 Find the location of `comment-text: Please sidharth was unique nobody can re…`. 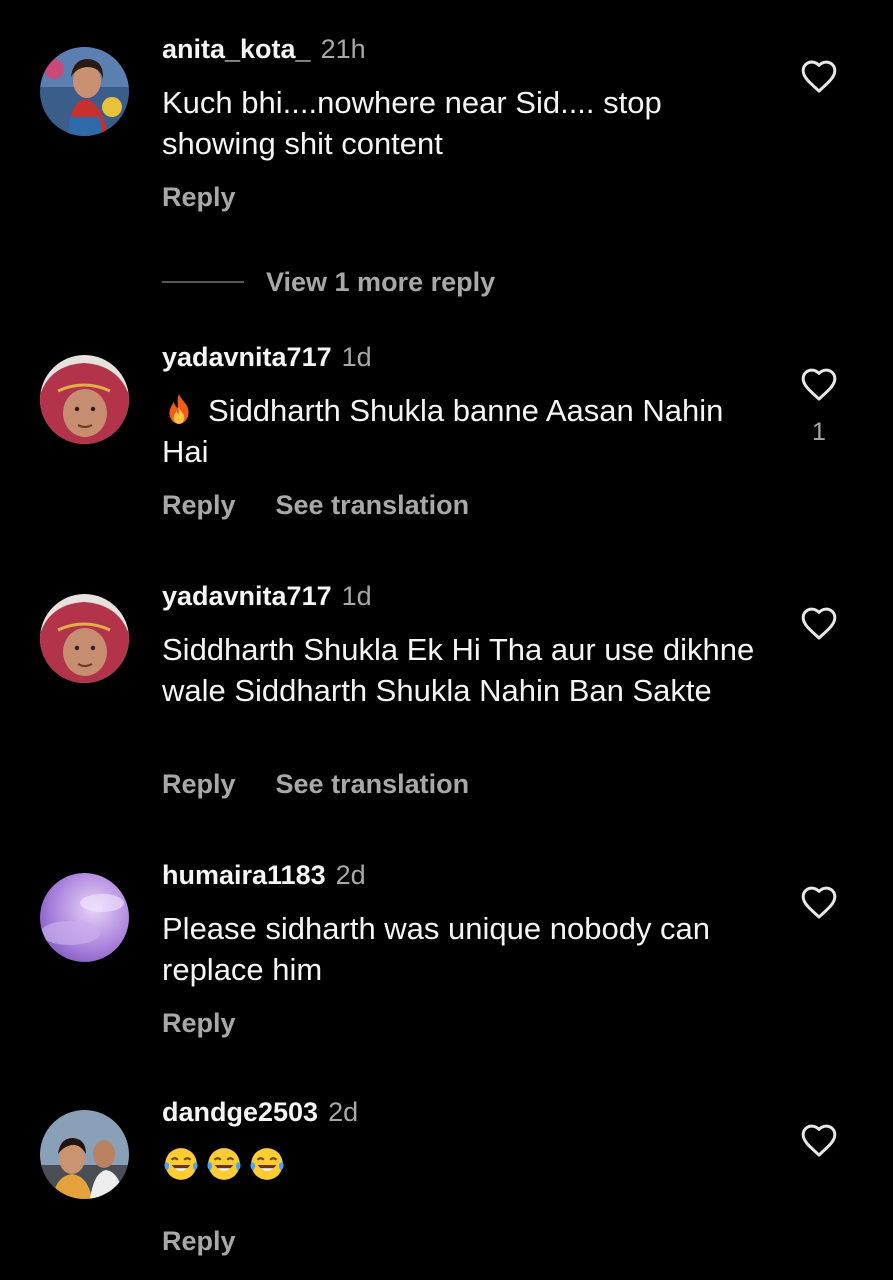

comment-text: Please sidharth was unique nobody can re… is located at coordinates (436, 949).